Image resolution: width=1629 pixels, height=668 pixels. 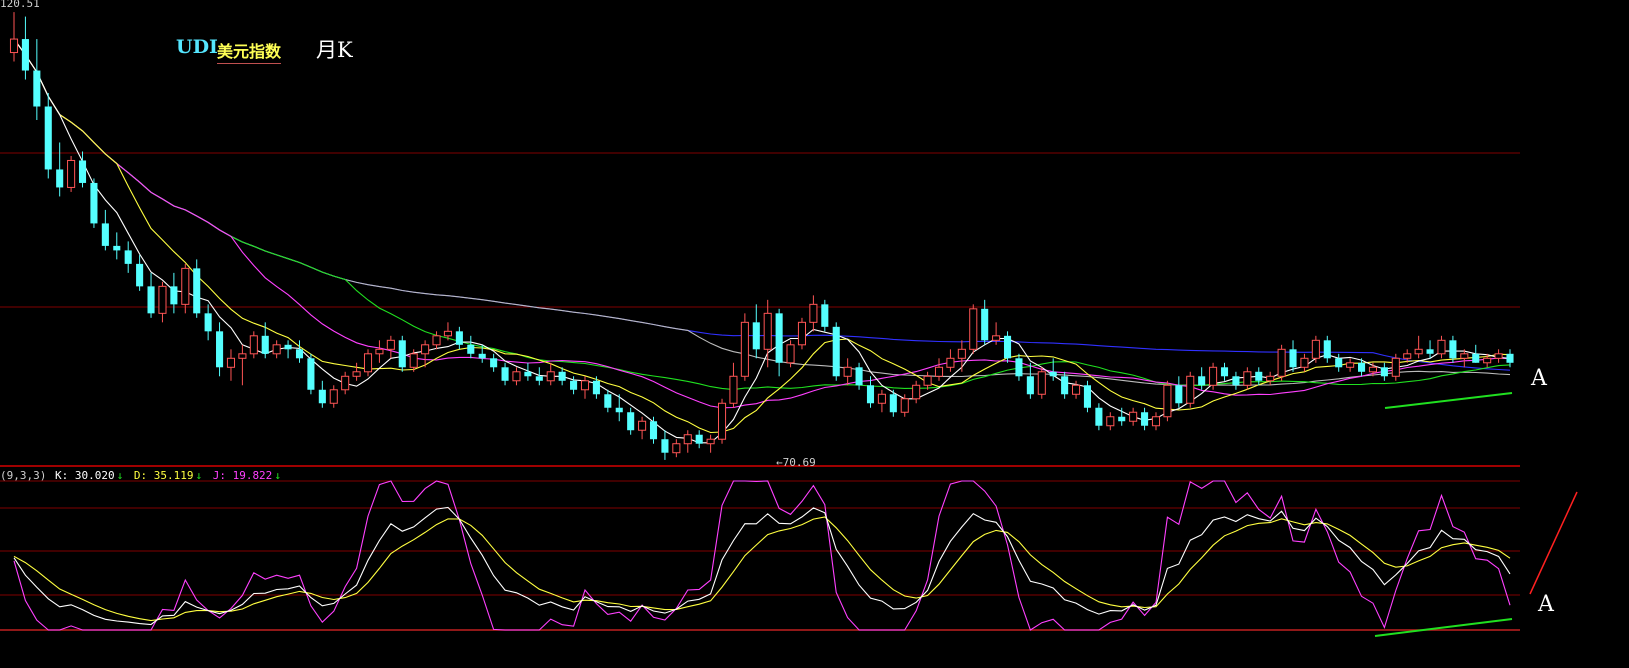 I want to click on kdj-annotation-a: A, so click(x=1546, y=604).